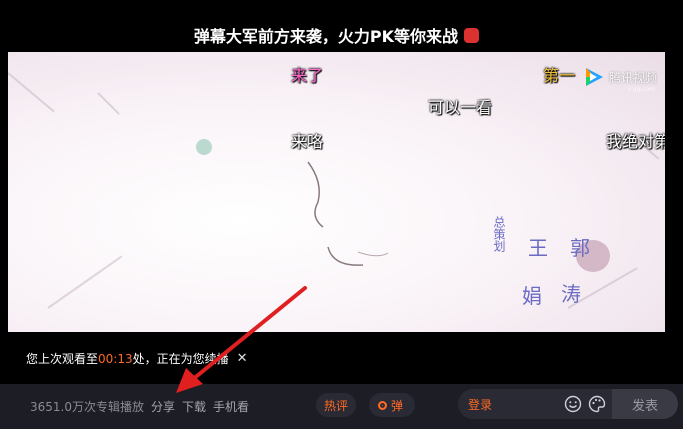 This screenshot has width=683, height=429. I want to click on danmu-comment: 来咯, so click(307, 141).